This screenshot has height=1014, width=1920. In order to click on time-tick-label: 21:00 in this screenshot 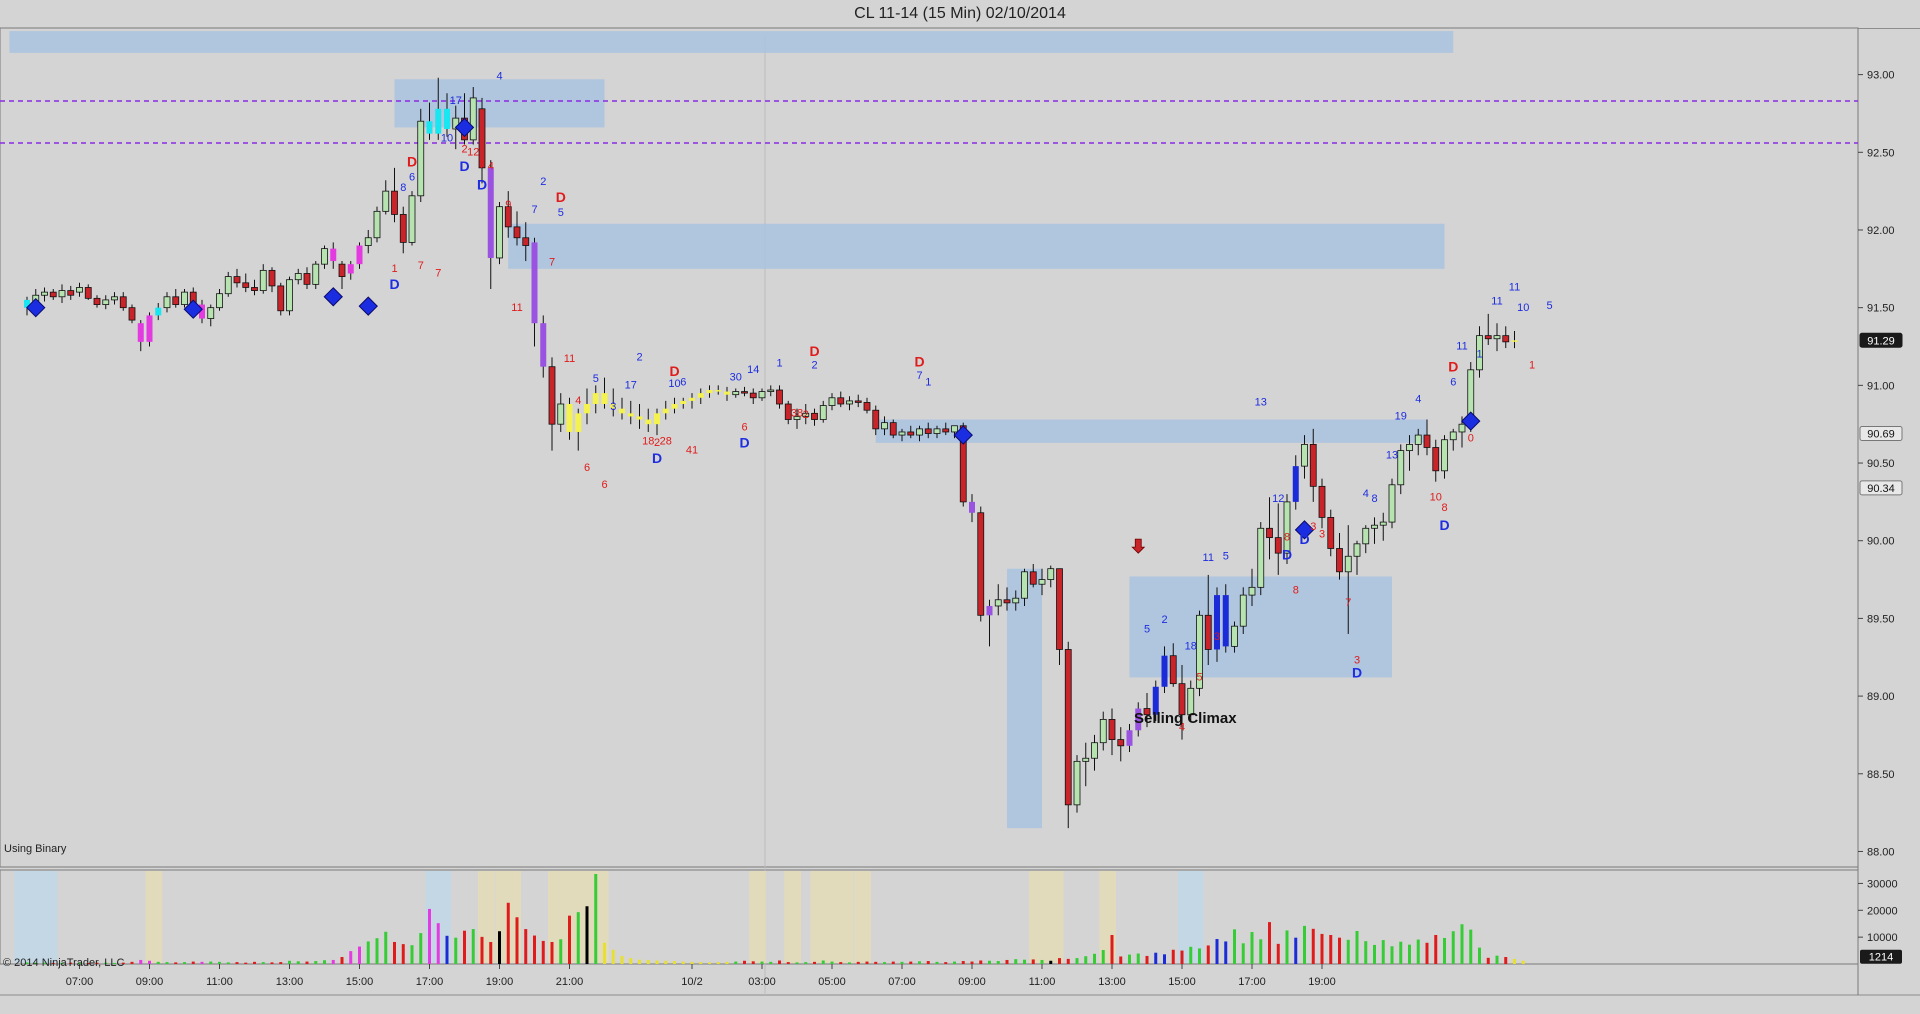, I will do `click(570, 982)`.